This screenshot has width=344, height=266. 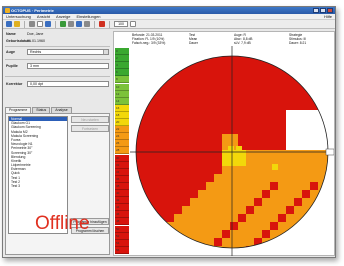 What do you see at coordinates (32, 24) in the screenshot?
I see `save-icon` at bounding box center [32, 24].